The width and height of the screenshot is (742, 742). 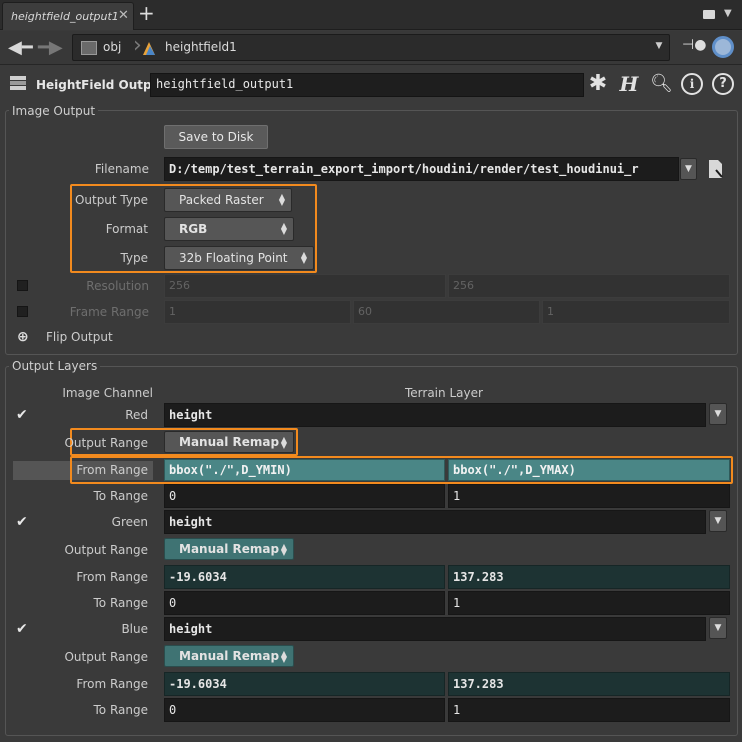 I want to click on type-menu: 32b Floating Point ▲ ▼, so click(x=239, y=258).